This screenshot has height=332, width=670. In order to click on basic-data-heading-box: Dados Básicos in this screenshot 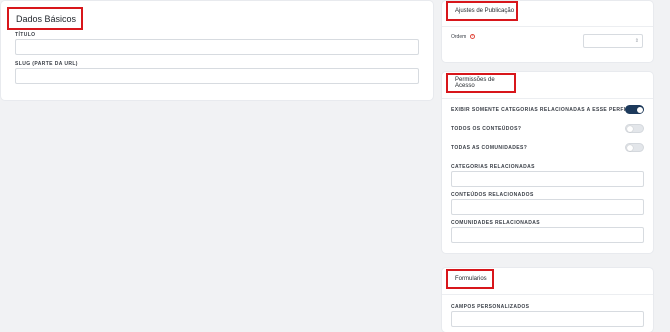, I will do `click(45, 18)`.